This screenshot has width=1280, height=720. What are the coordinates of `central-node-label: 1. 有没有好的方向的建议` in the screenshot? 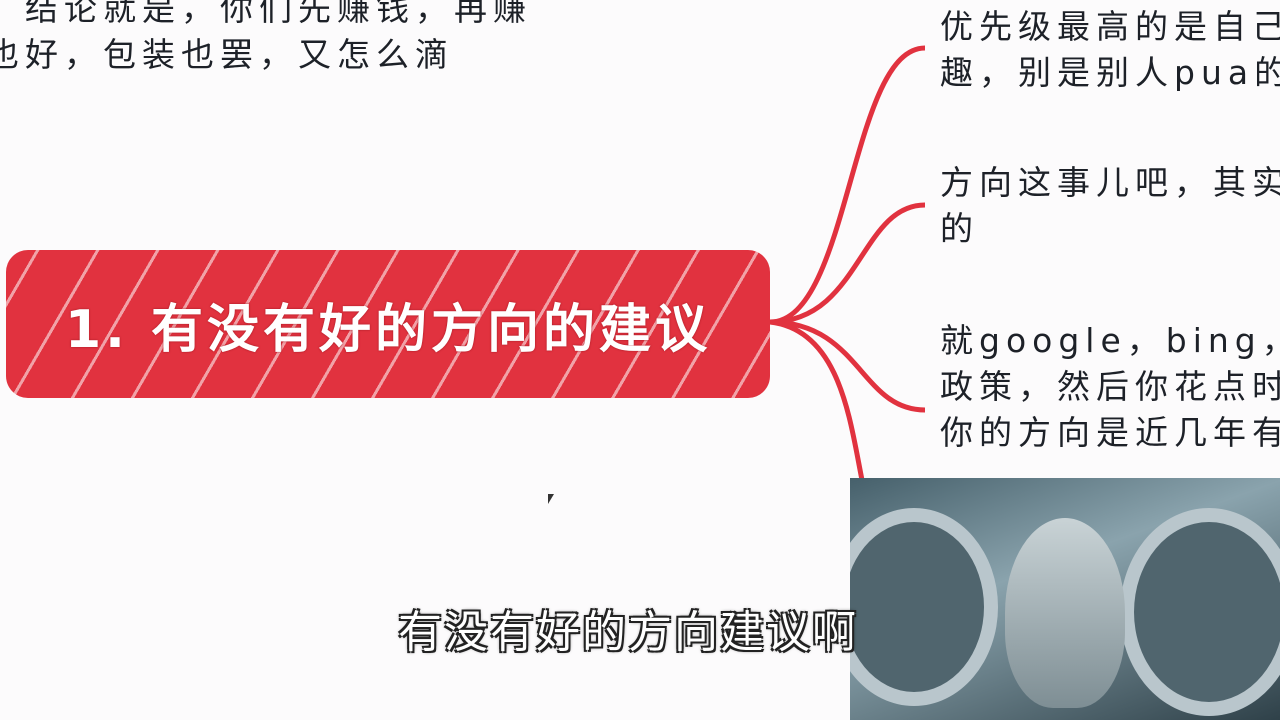 It's located at (388, 329).